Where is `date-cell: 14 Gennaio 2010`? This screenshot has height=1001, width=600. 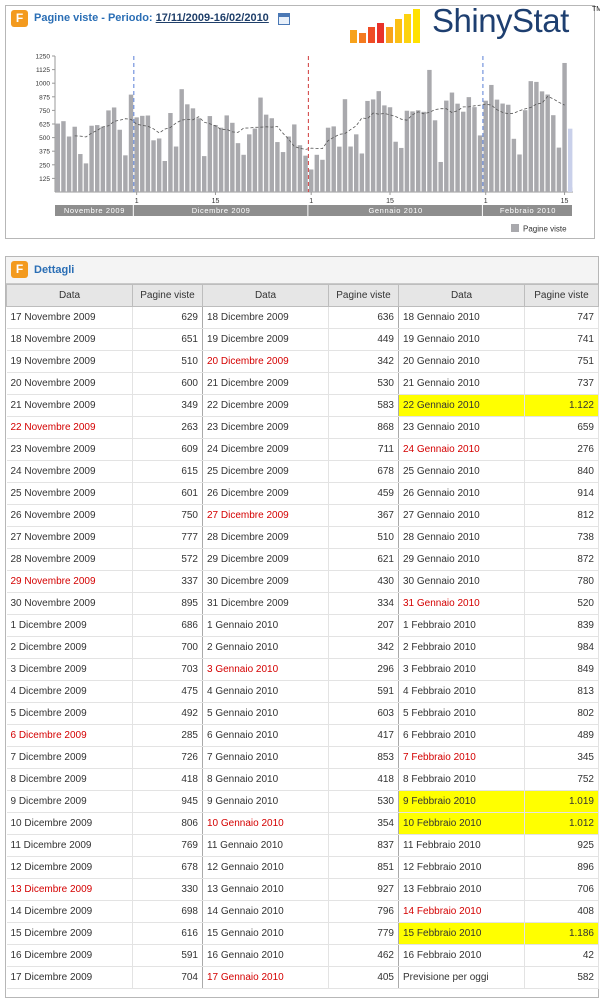 date-cell: 14 Gennaio 2010 is located at coordinates (265, 911).